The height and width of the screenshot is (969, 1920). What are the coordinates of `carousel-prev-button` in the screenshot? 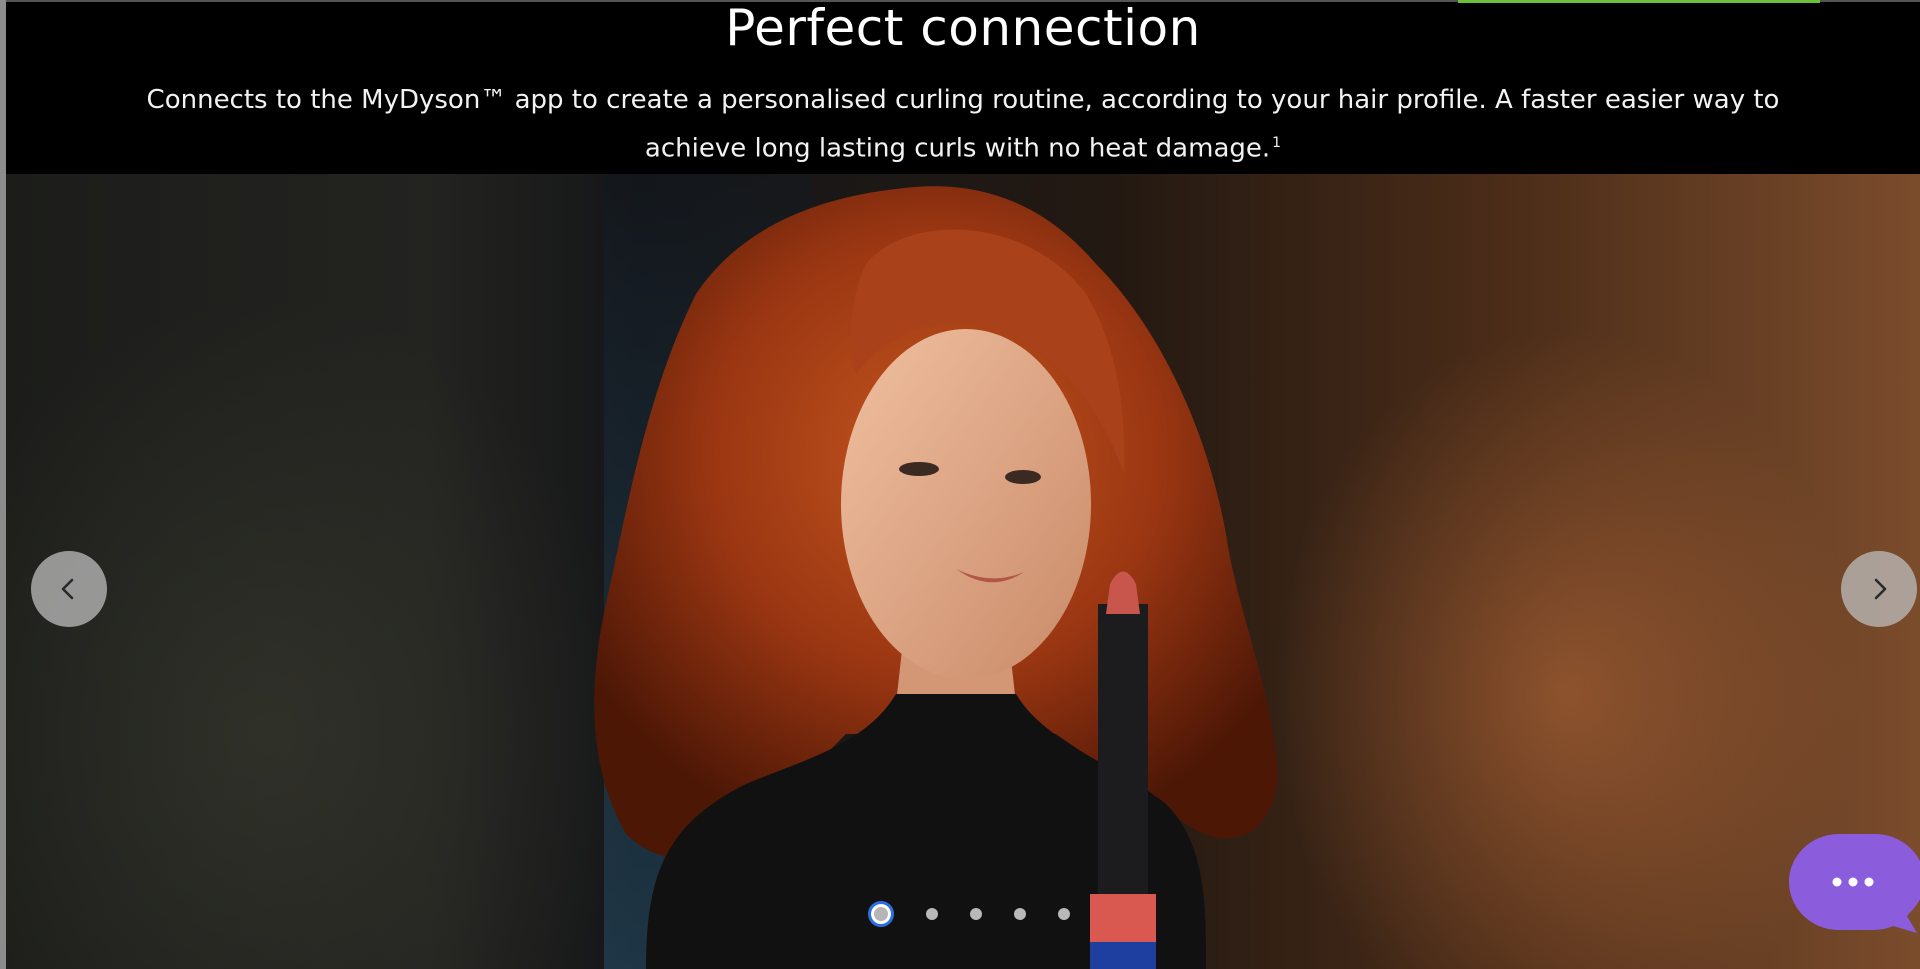 It's located at (69, 589).